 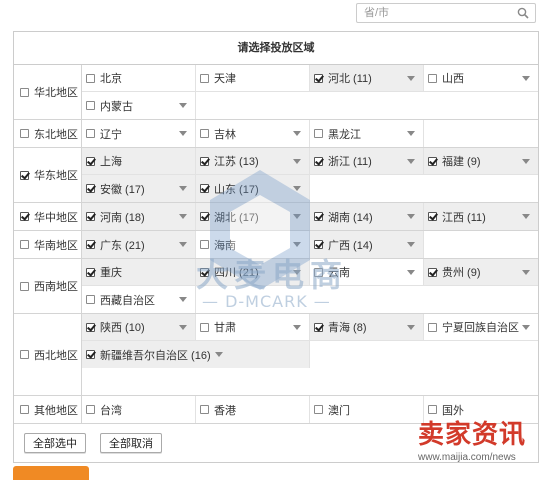 I want to click on search-box, so click(x=446, y=13).